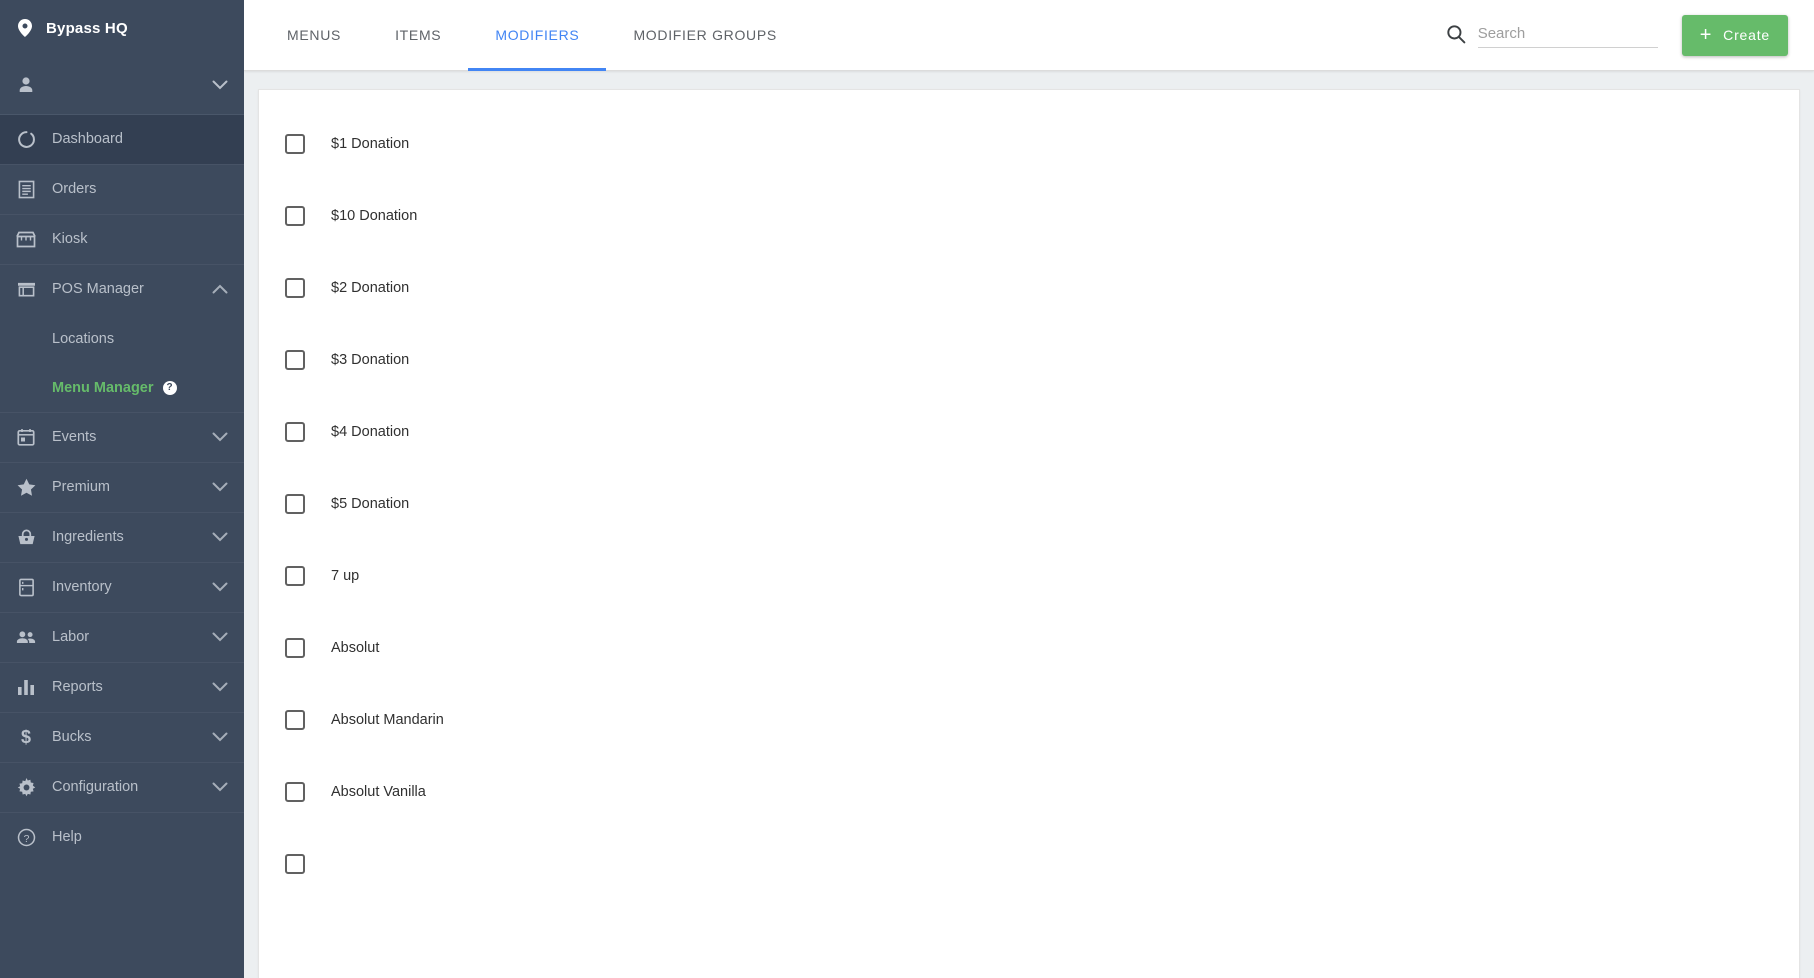 This screenshot has width=1814, height=978. I want to click on location-pin-icon, so click(25, 28).